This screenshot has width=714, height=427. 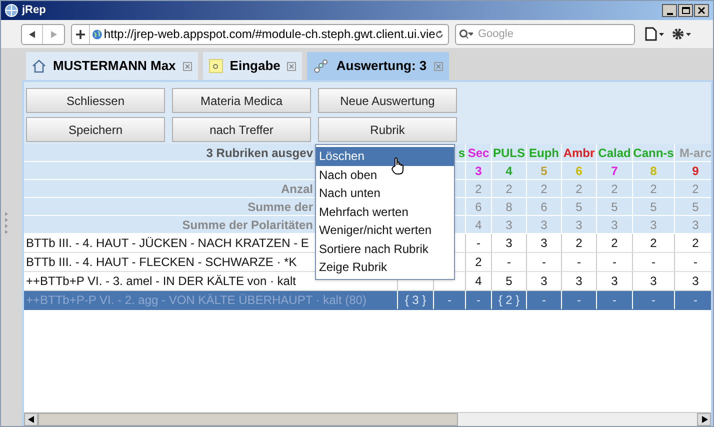 What do you see at coordinates (461, 153) in the screenshot?
I see `column-header: s` at bounding box center [461, 153].